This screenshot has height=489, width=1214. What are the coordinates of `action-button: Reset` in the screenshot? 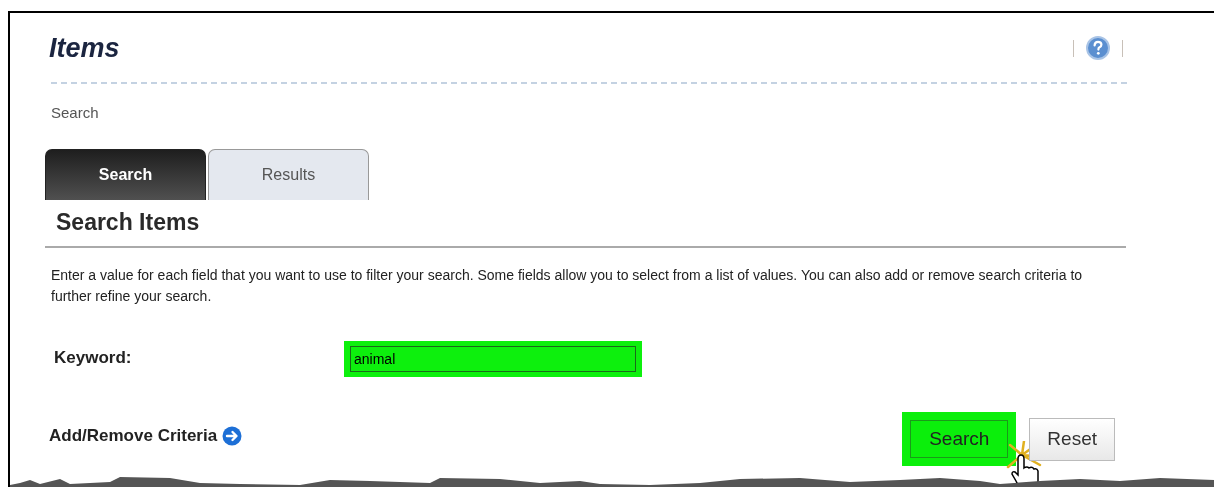 It's located at (1072, 439).